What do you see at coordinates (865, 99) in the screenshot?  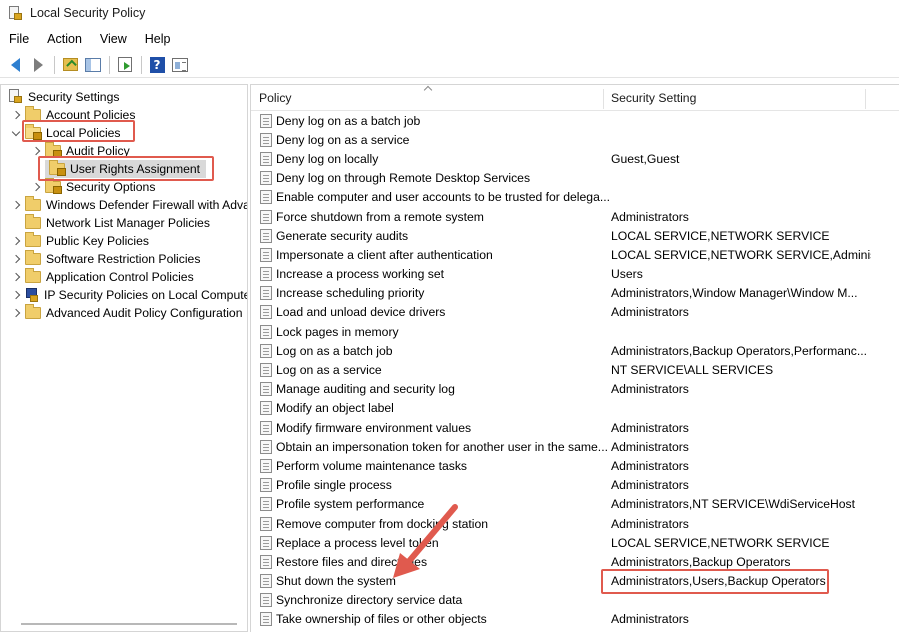 I see `column-divider` at bounding box center [865, 99].